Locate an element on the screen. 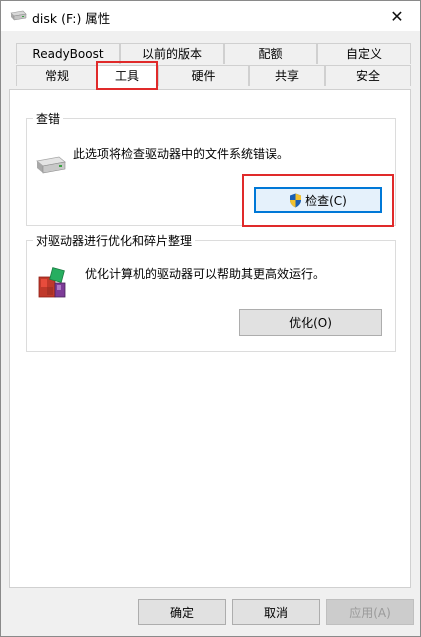 This screenshot has height=637, width=421. error-check-description: 此选项将检查驱动器中的文件系统错误。 is located at coordinates (181, 154).